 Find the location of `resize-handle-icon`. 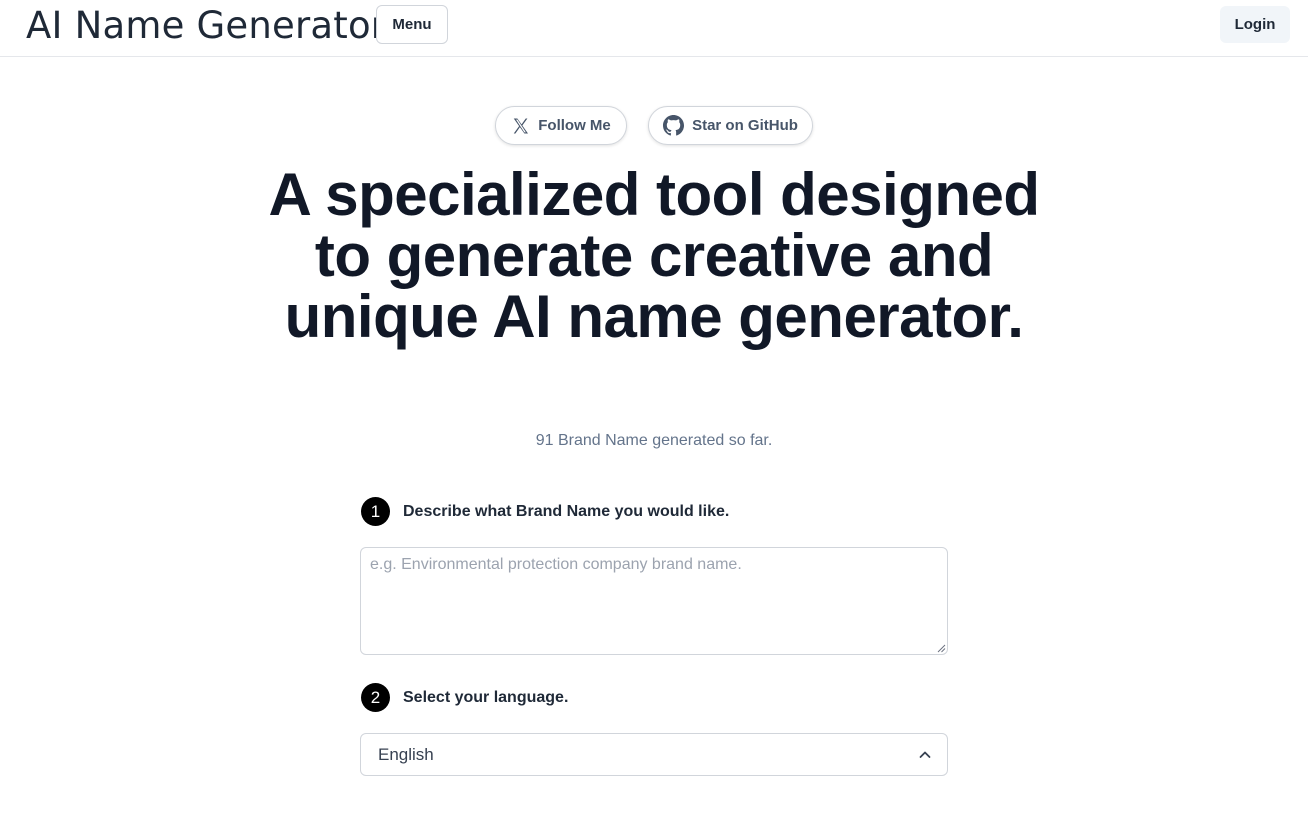

resize-handle-icon is located at coordinates (941, 648).